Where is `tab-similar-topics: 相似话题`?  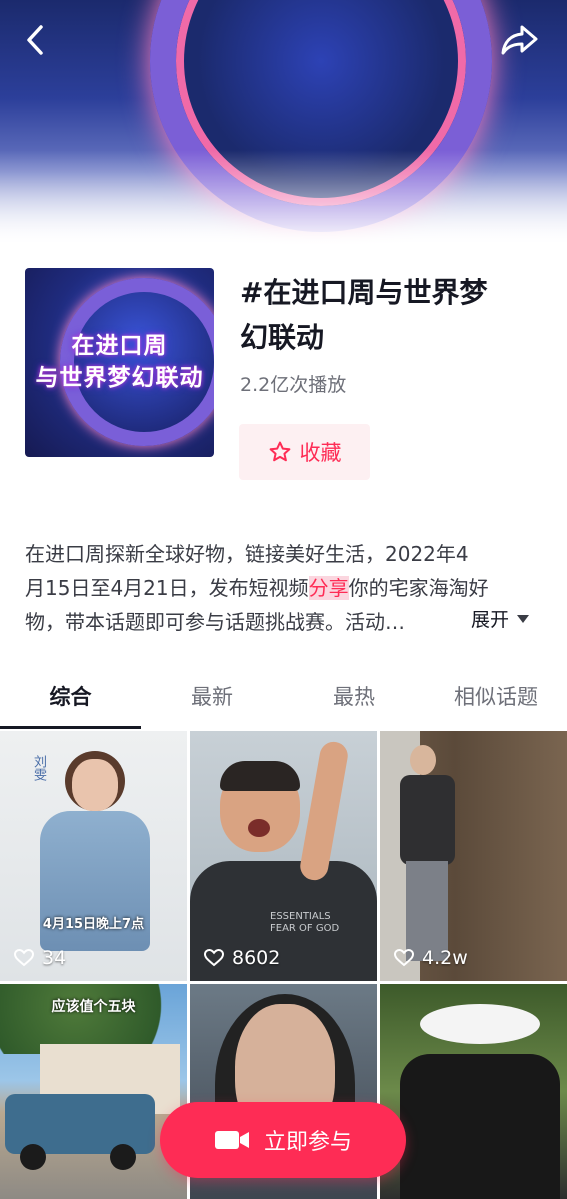
tab-similar-topics: 相似话题 is located at coordinates (496, 697).